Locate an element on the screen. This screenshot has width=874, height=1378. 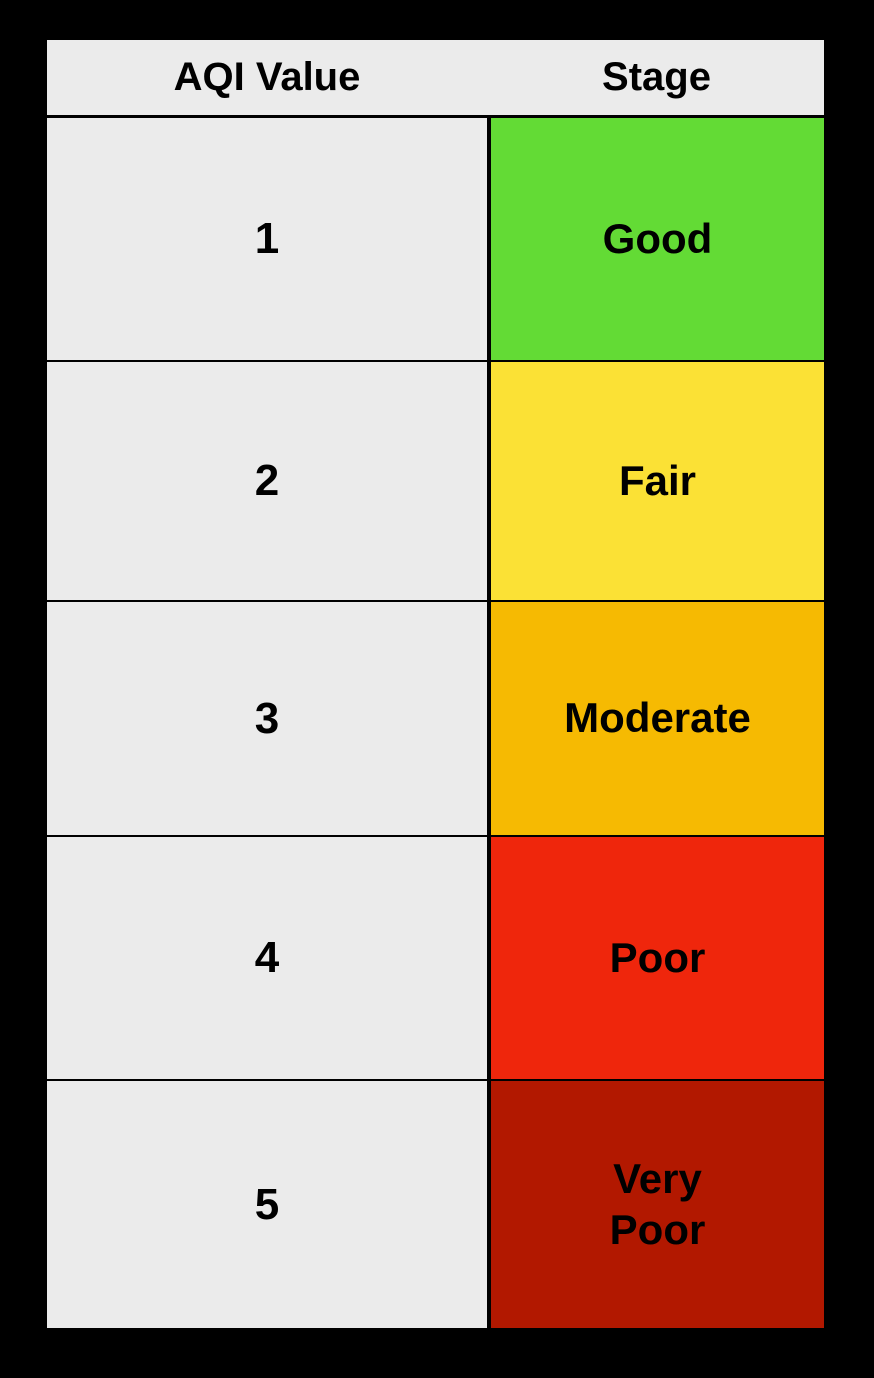
aqi-value-cell: 4 is located at coordinates (267, 958).